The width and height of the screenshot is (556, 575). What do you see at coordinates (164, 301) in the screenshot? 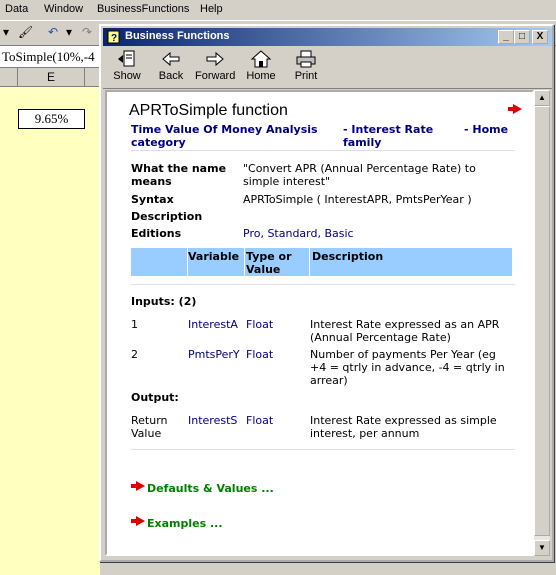
I see `inputs-label: Inputs: (2)` at bounding box center [164, 301].